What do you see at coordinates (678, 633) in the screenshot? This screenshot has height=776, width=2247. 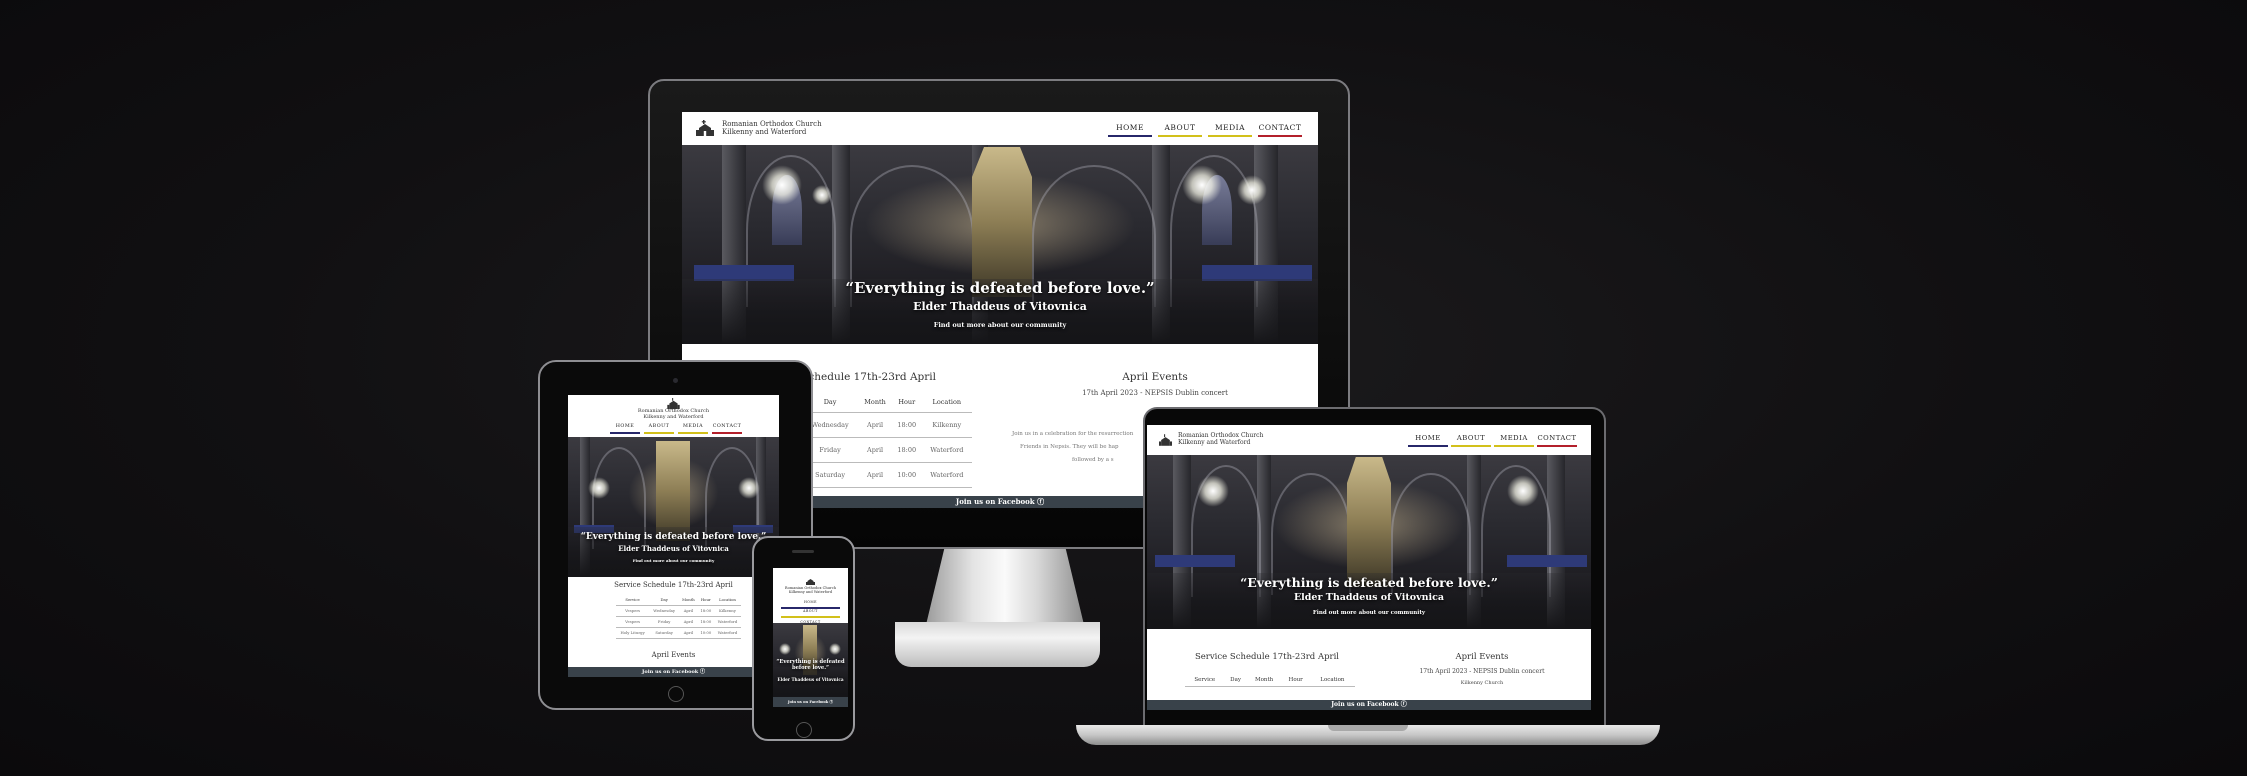 I see `table-row: Holy Liturgy Saturday April 10:00 Waterford` at bounding box center [678, 633].